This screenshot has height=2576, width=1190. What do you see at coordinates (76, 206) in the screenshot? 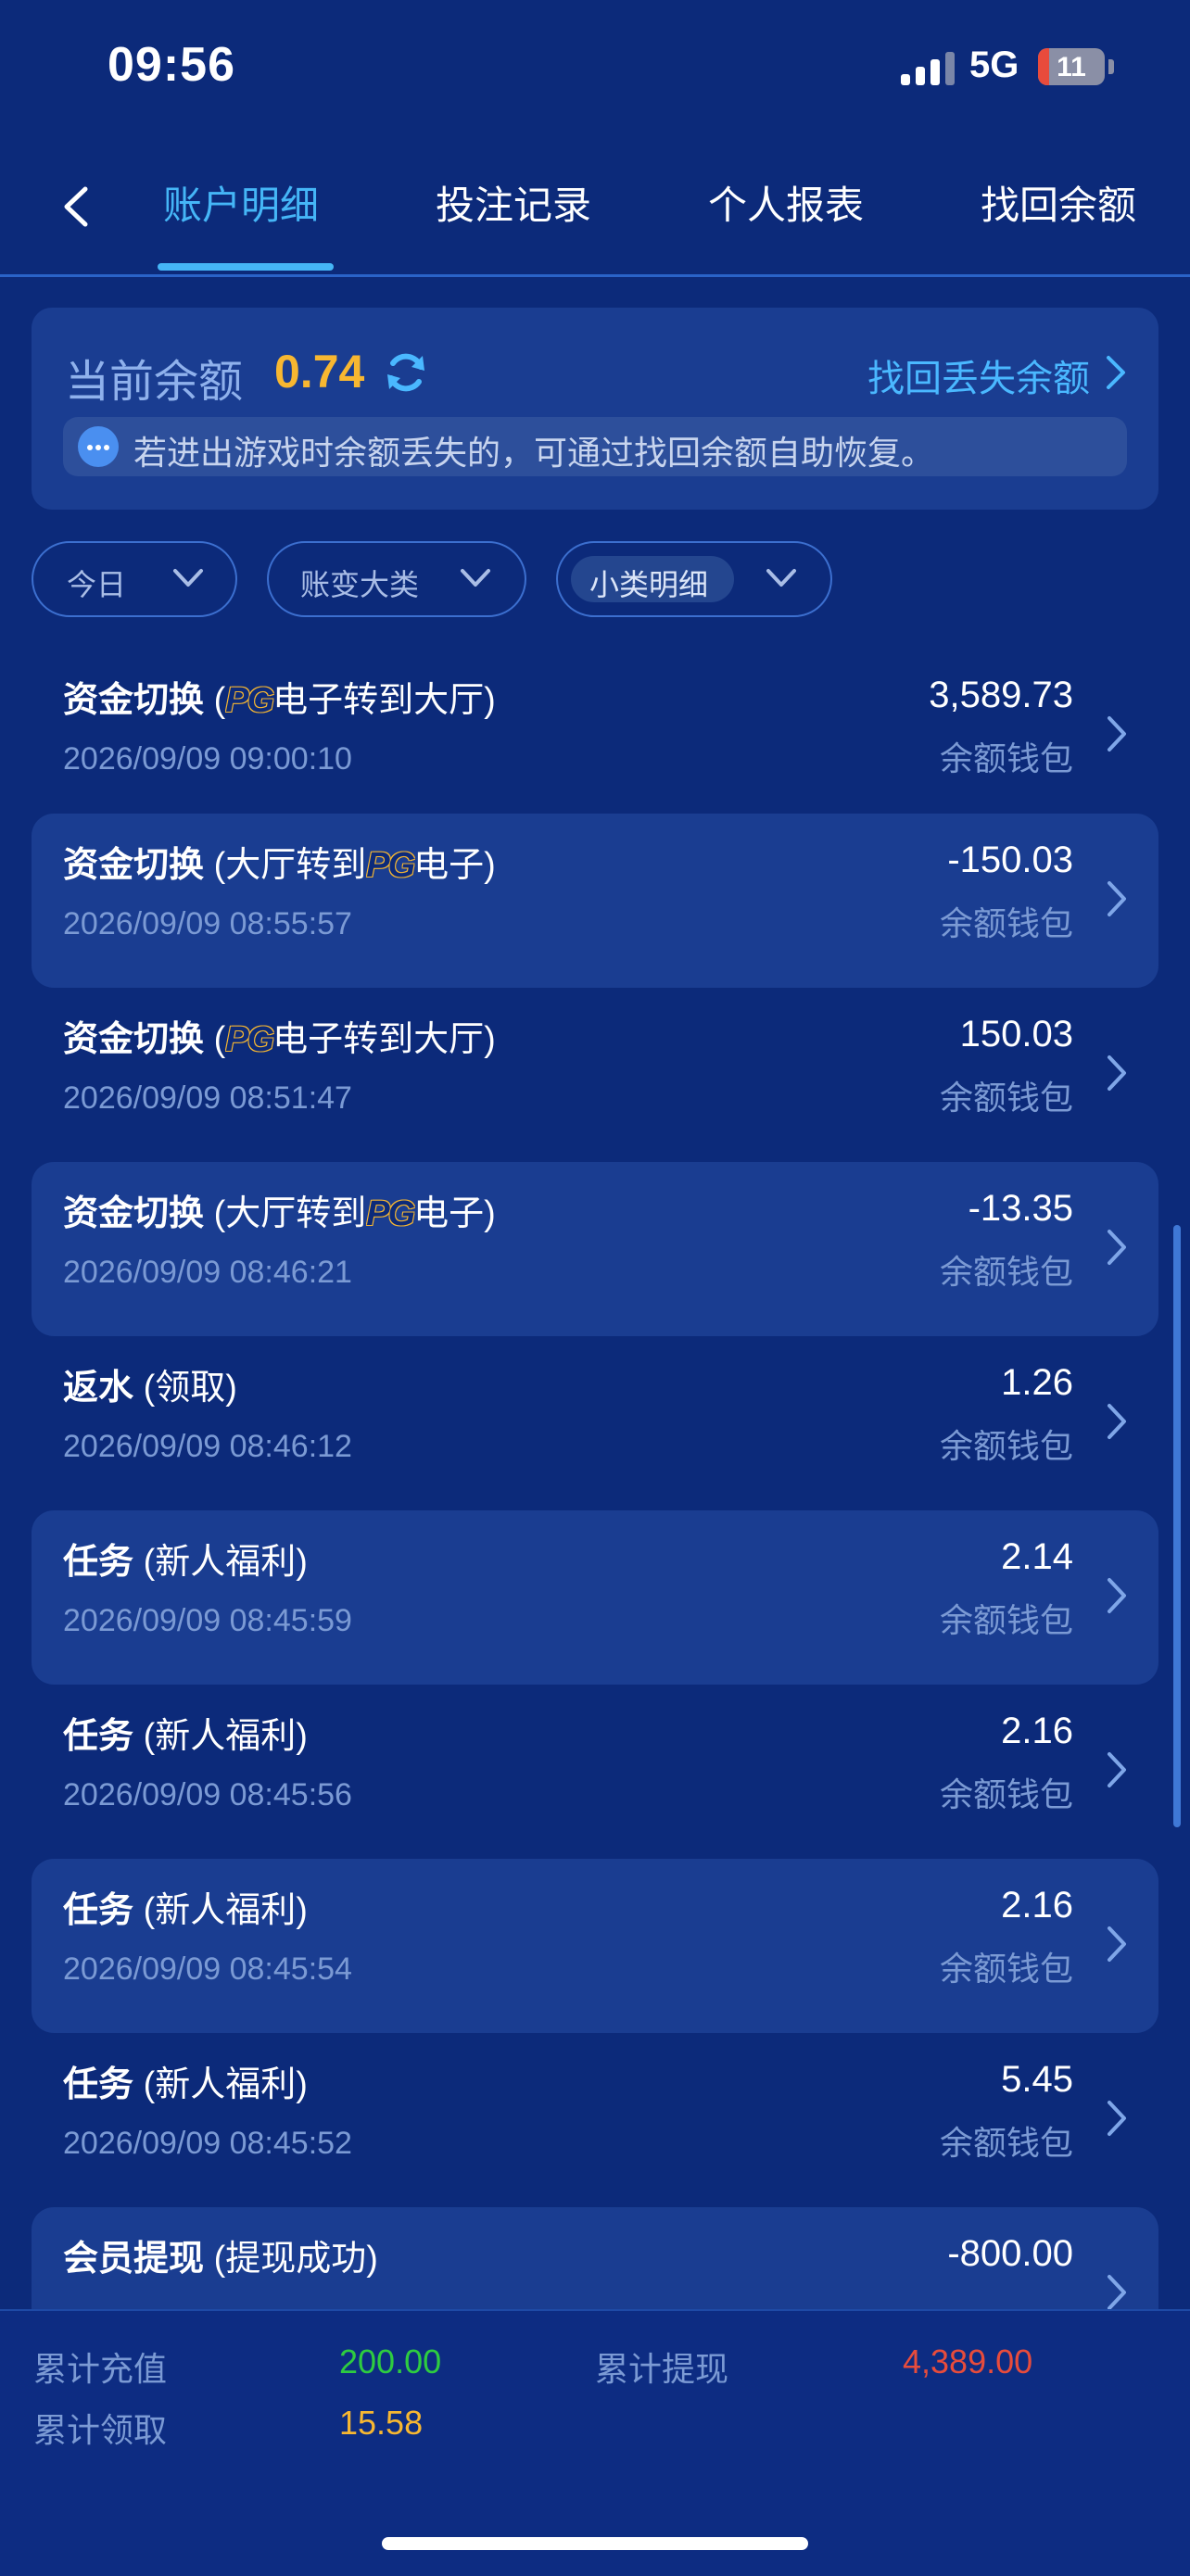
I see `back-arrow-icon` at bounding box center [76, 206].